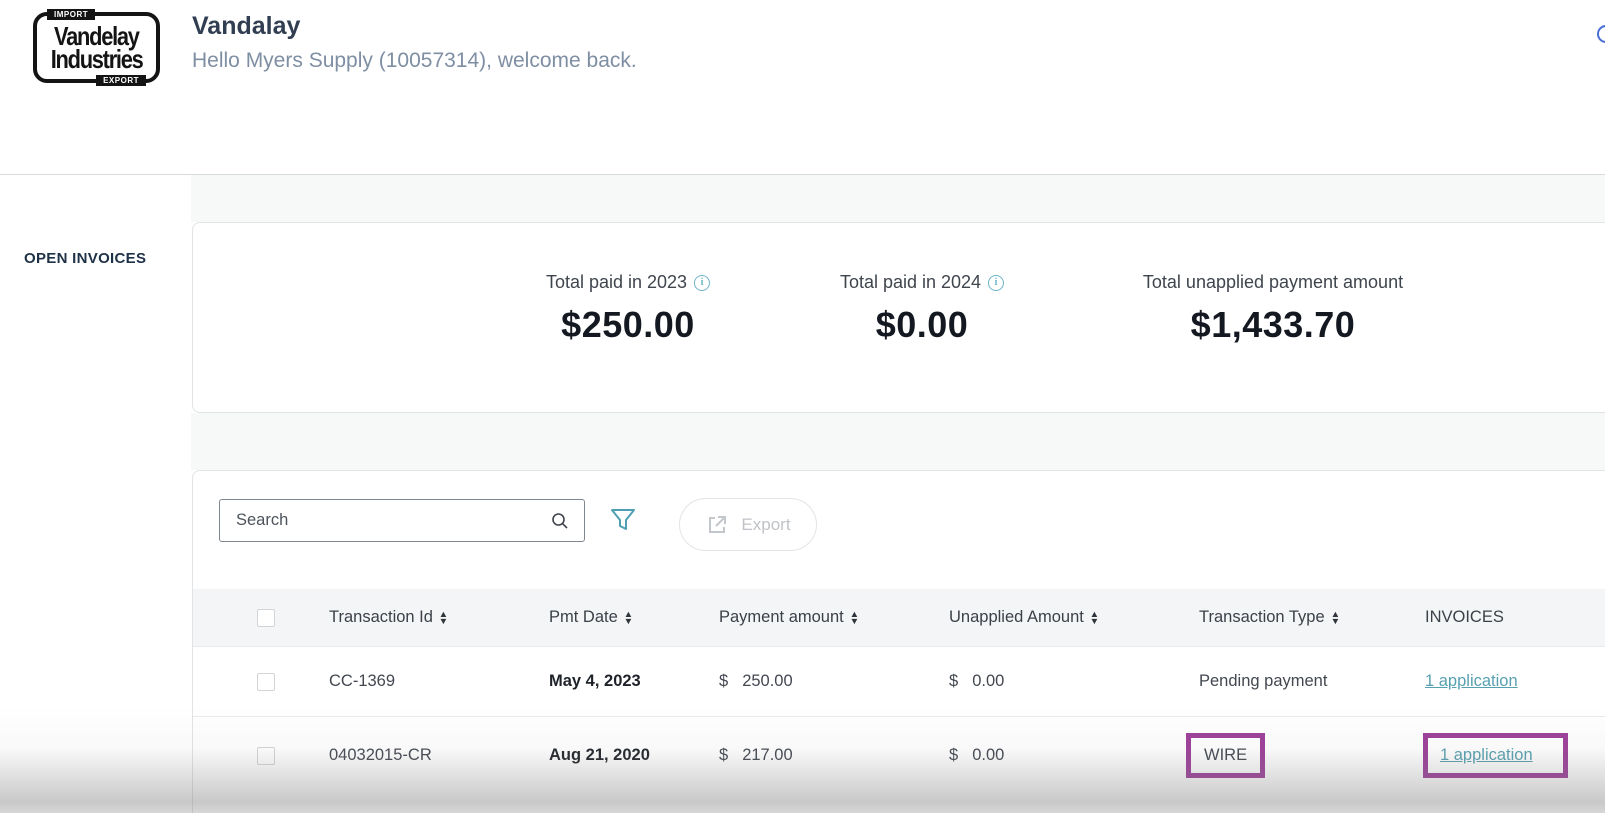  Describe the element at coordinates (266, 617) in the screenshot. I see `select-all-checkbox` at that location.